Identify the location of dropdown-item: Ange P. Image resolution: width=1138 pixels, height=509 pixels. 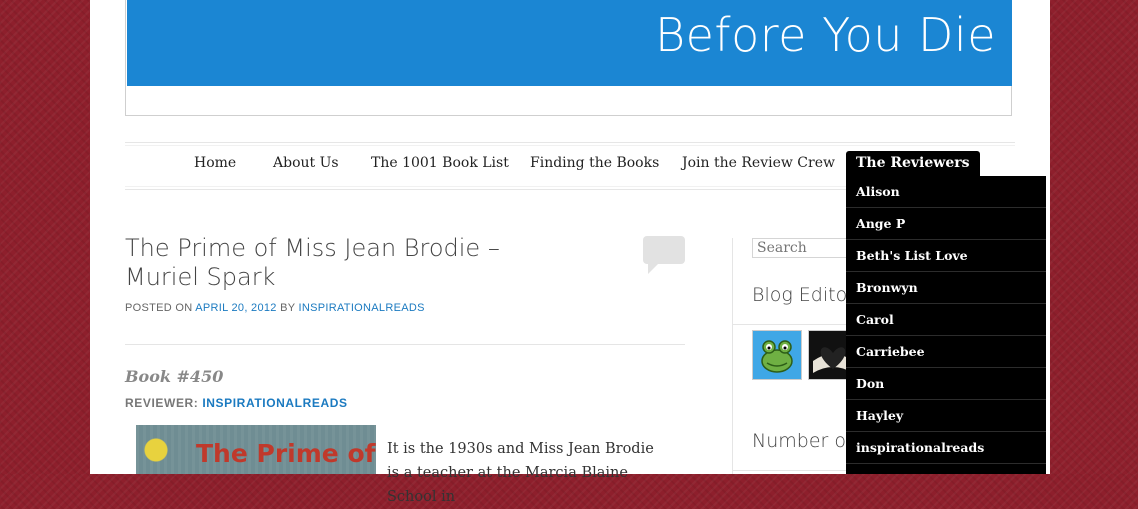
(946, 224).